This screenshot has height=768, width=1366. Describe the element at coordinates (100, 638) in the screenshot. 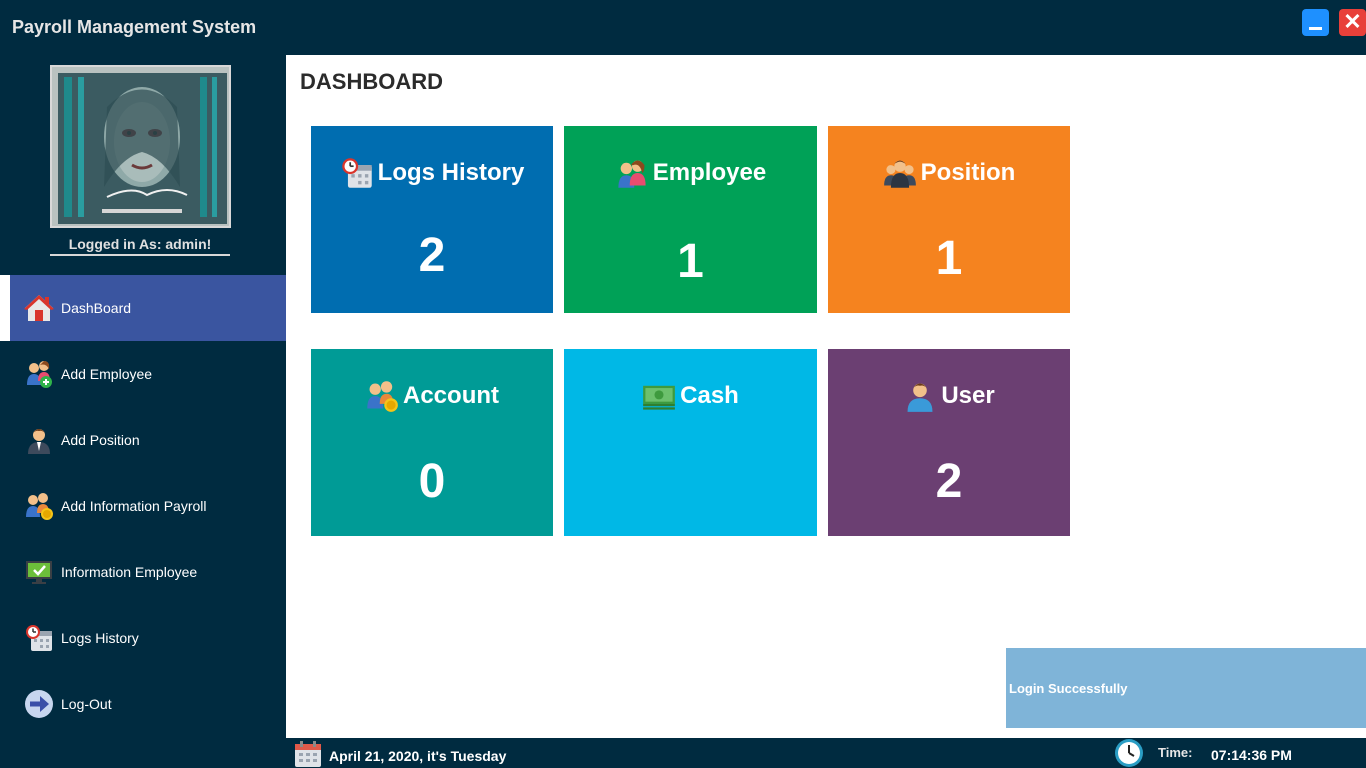

I see `sidebar-item-label: Logs History` at that location.